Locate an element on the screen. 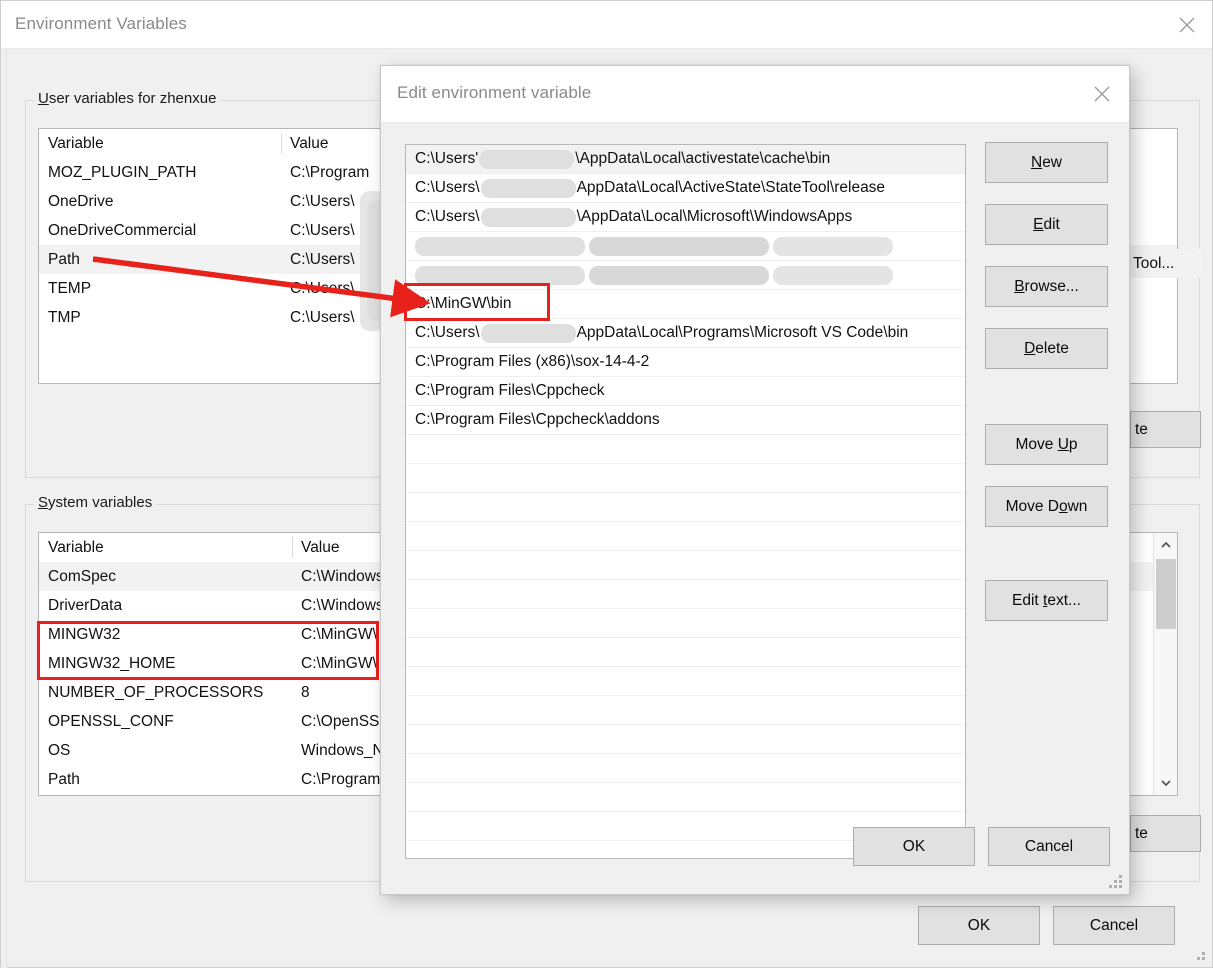 The width and height of the screenshot is (1213, 968). list-item: C:\MinGW\bin is located at coordinates (685, 304).